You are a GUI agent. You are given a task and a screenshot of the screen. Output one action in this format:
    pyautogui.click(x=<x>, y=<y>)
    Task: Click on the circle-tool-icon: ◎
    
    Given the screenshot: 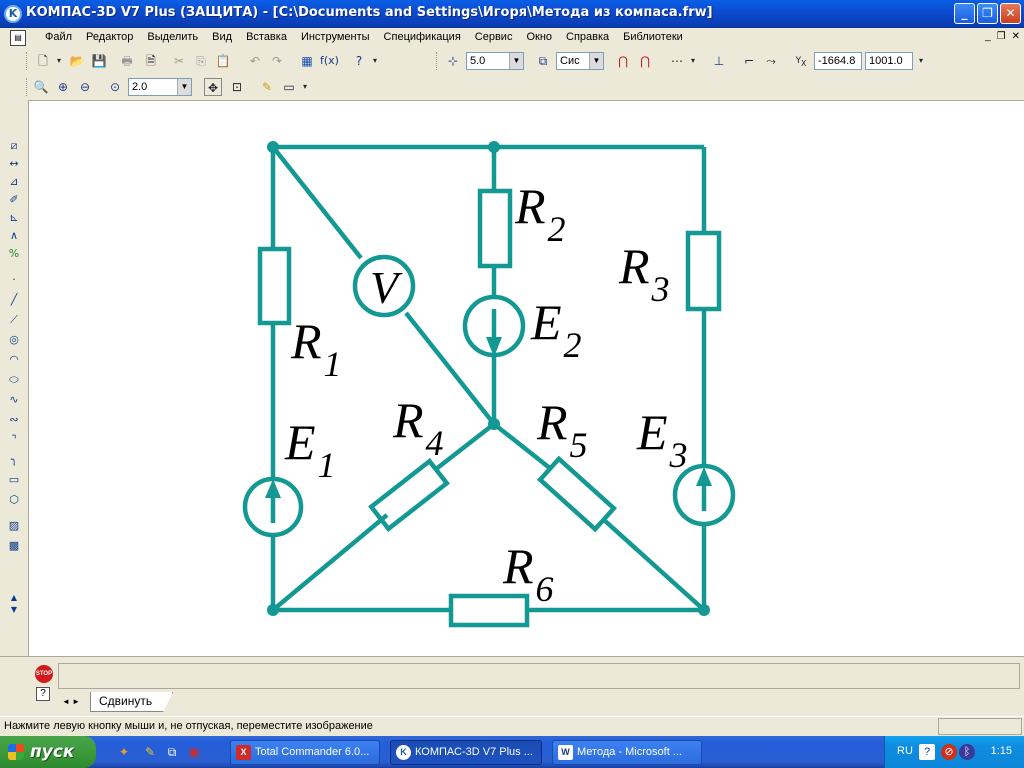 What is the action you would take?
    pyautogui.click(x=14, y=340)
    